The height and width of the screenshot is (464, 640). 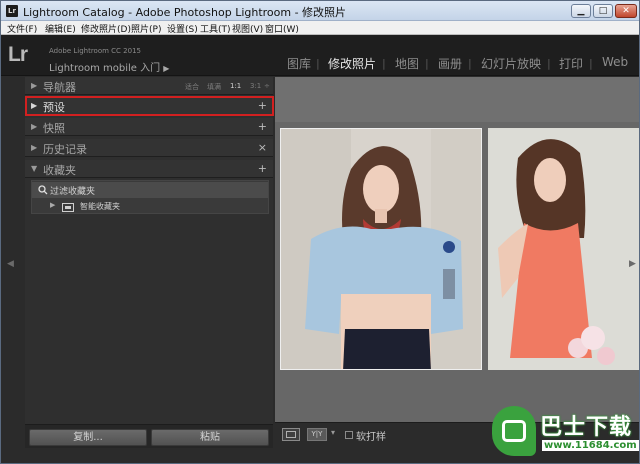 What do you see at coordinates (603, 11) in the screenshot?
I see `maximize-button: □` at bounding box center [603, 11].